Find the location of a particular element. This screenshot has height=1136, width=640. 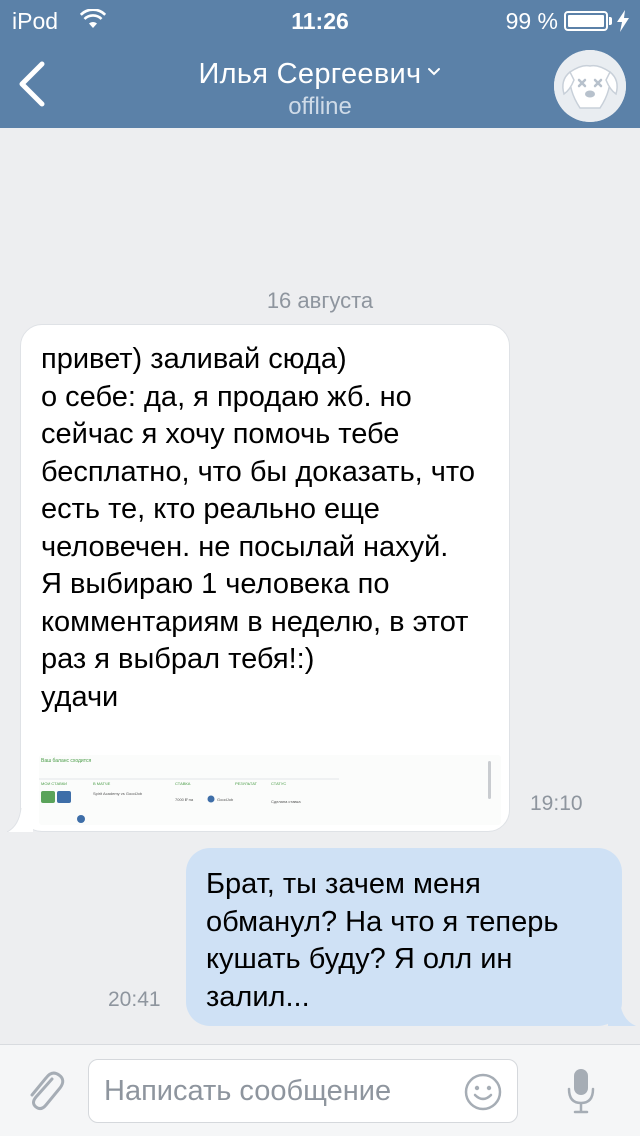

preview-team: GoodJob is located at coordinates (225, 799).